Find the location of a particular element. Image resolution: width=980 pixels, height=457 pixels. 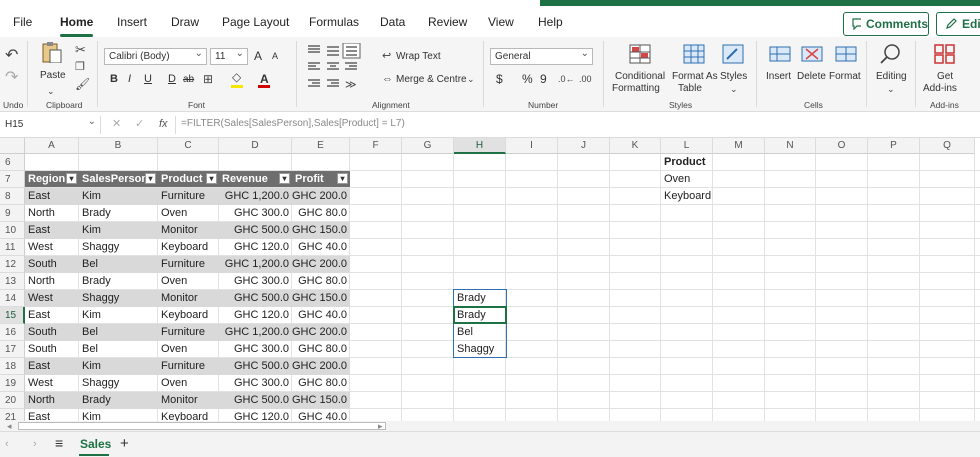

shrink-font-button: A is located at coordinates (275, 56).